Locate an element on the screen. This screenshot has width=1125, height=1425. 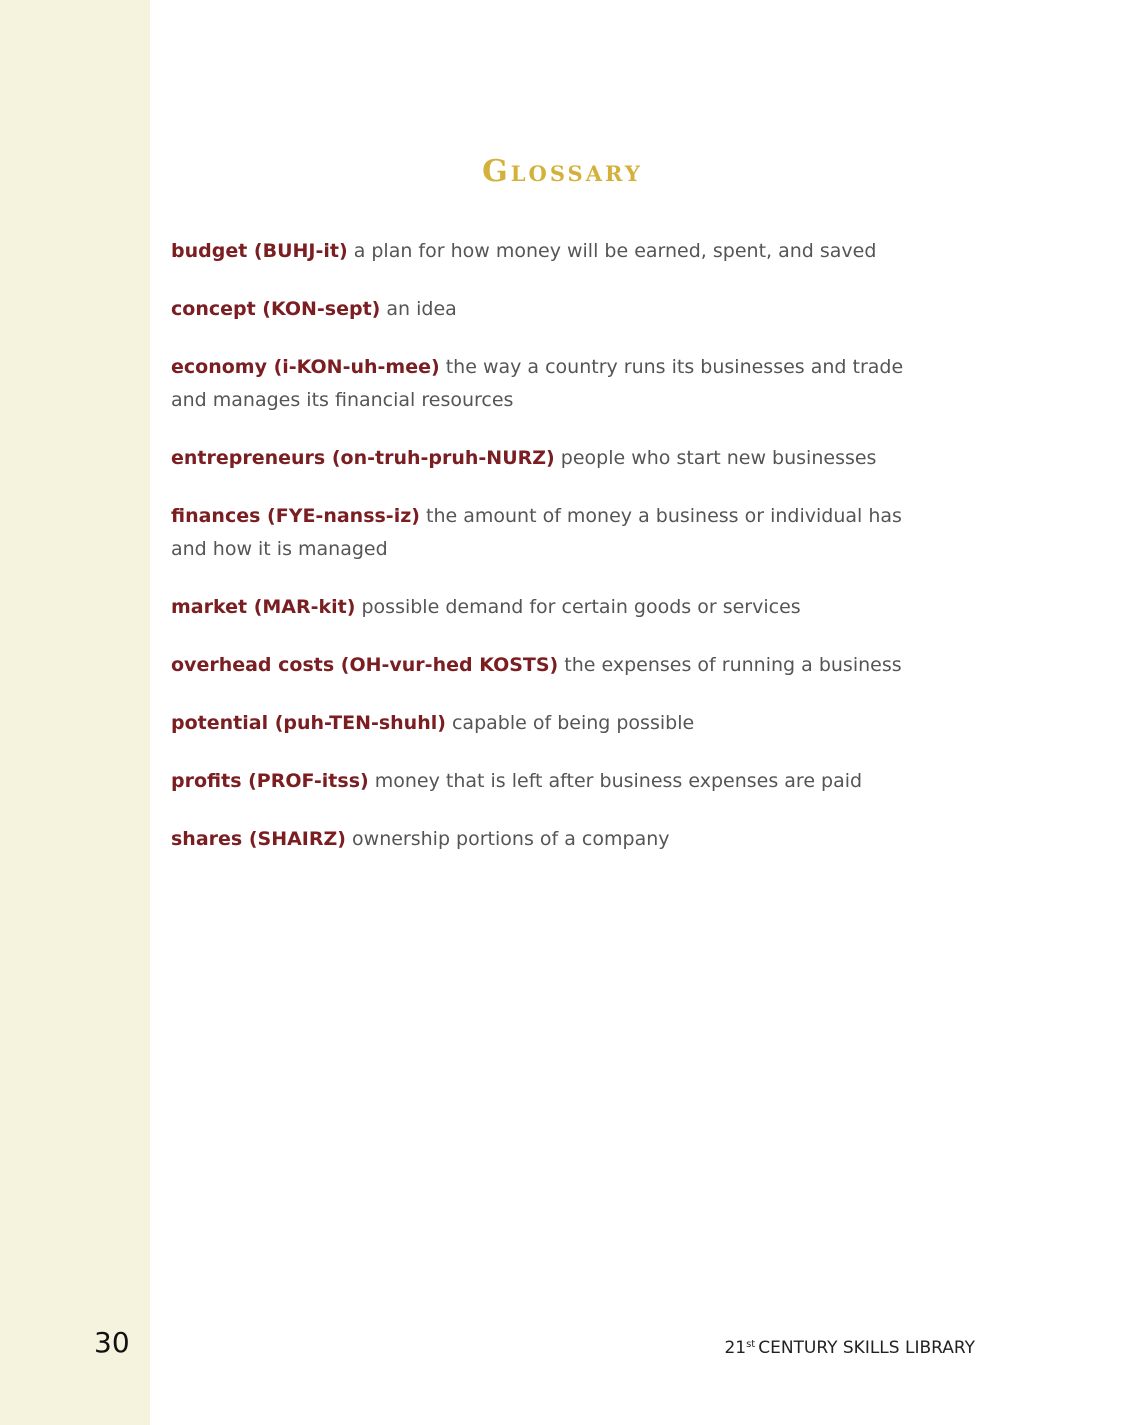
glossary-term: potential (puh-TEN-shuhl) is located at coordinates (308, 723).